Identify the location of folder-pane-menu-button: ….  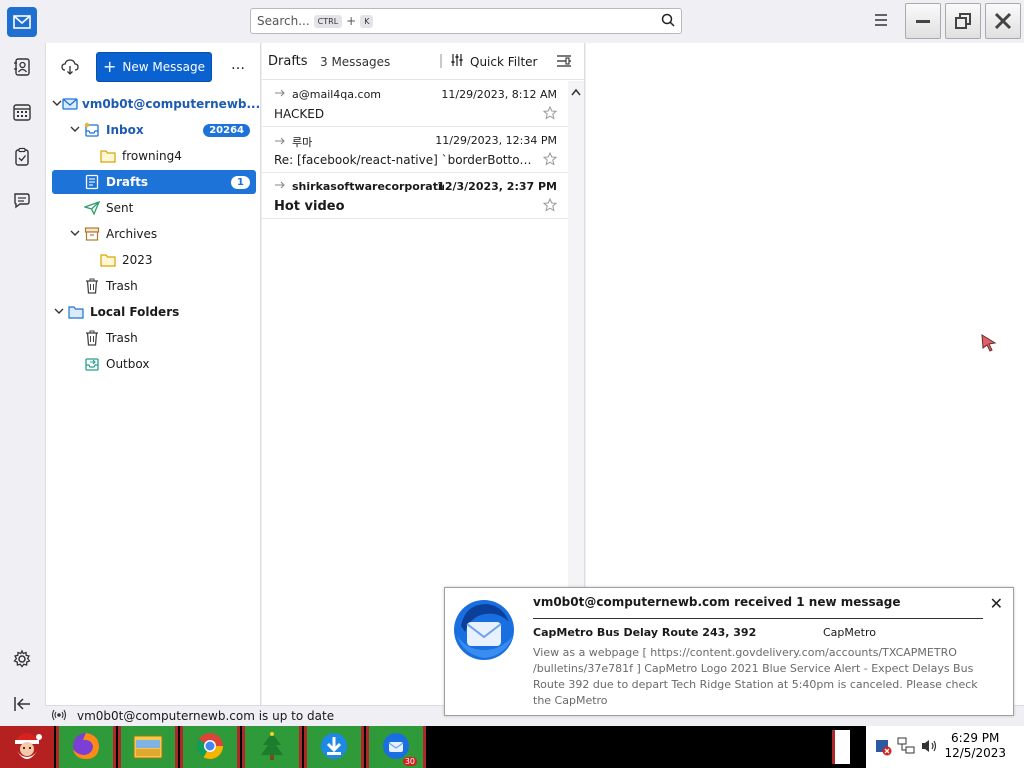
(238, 65).